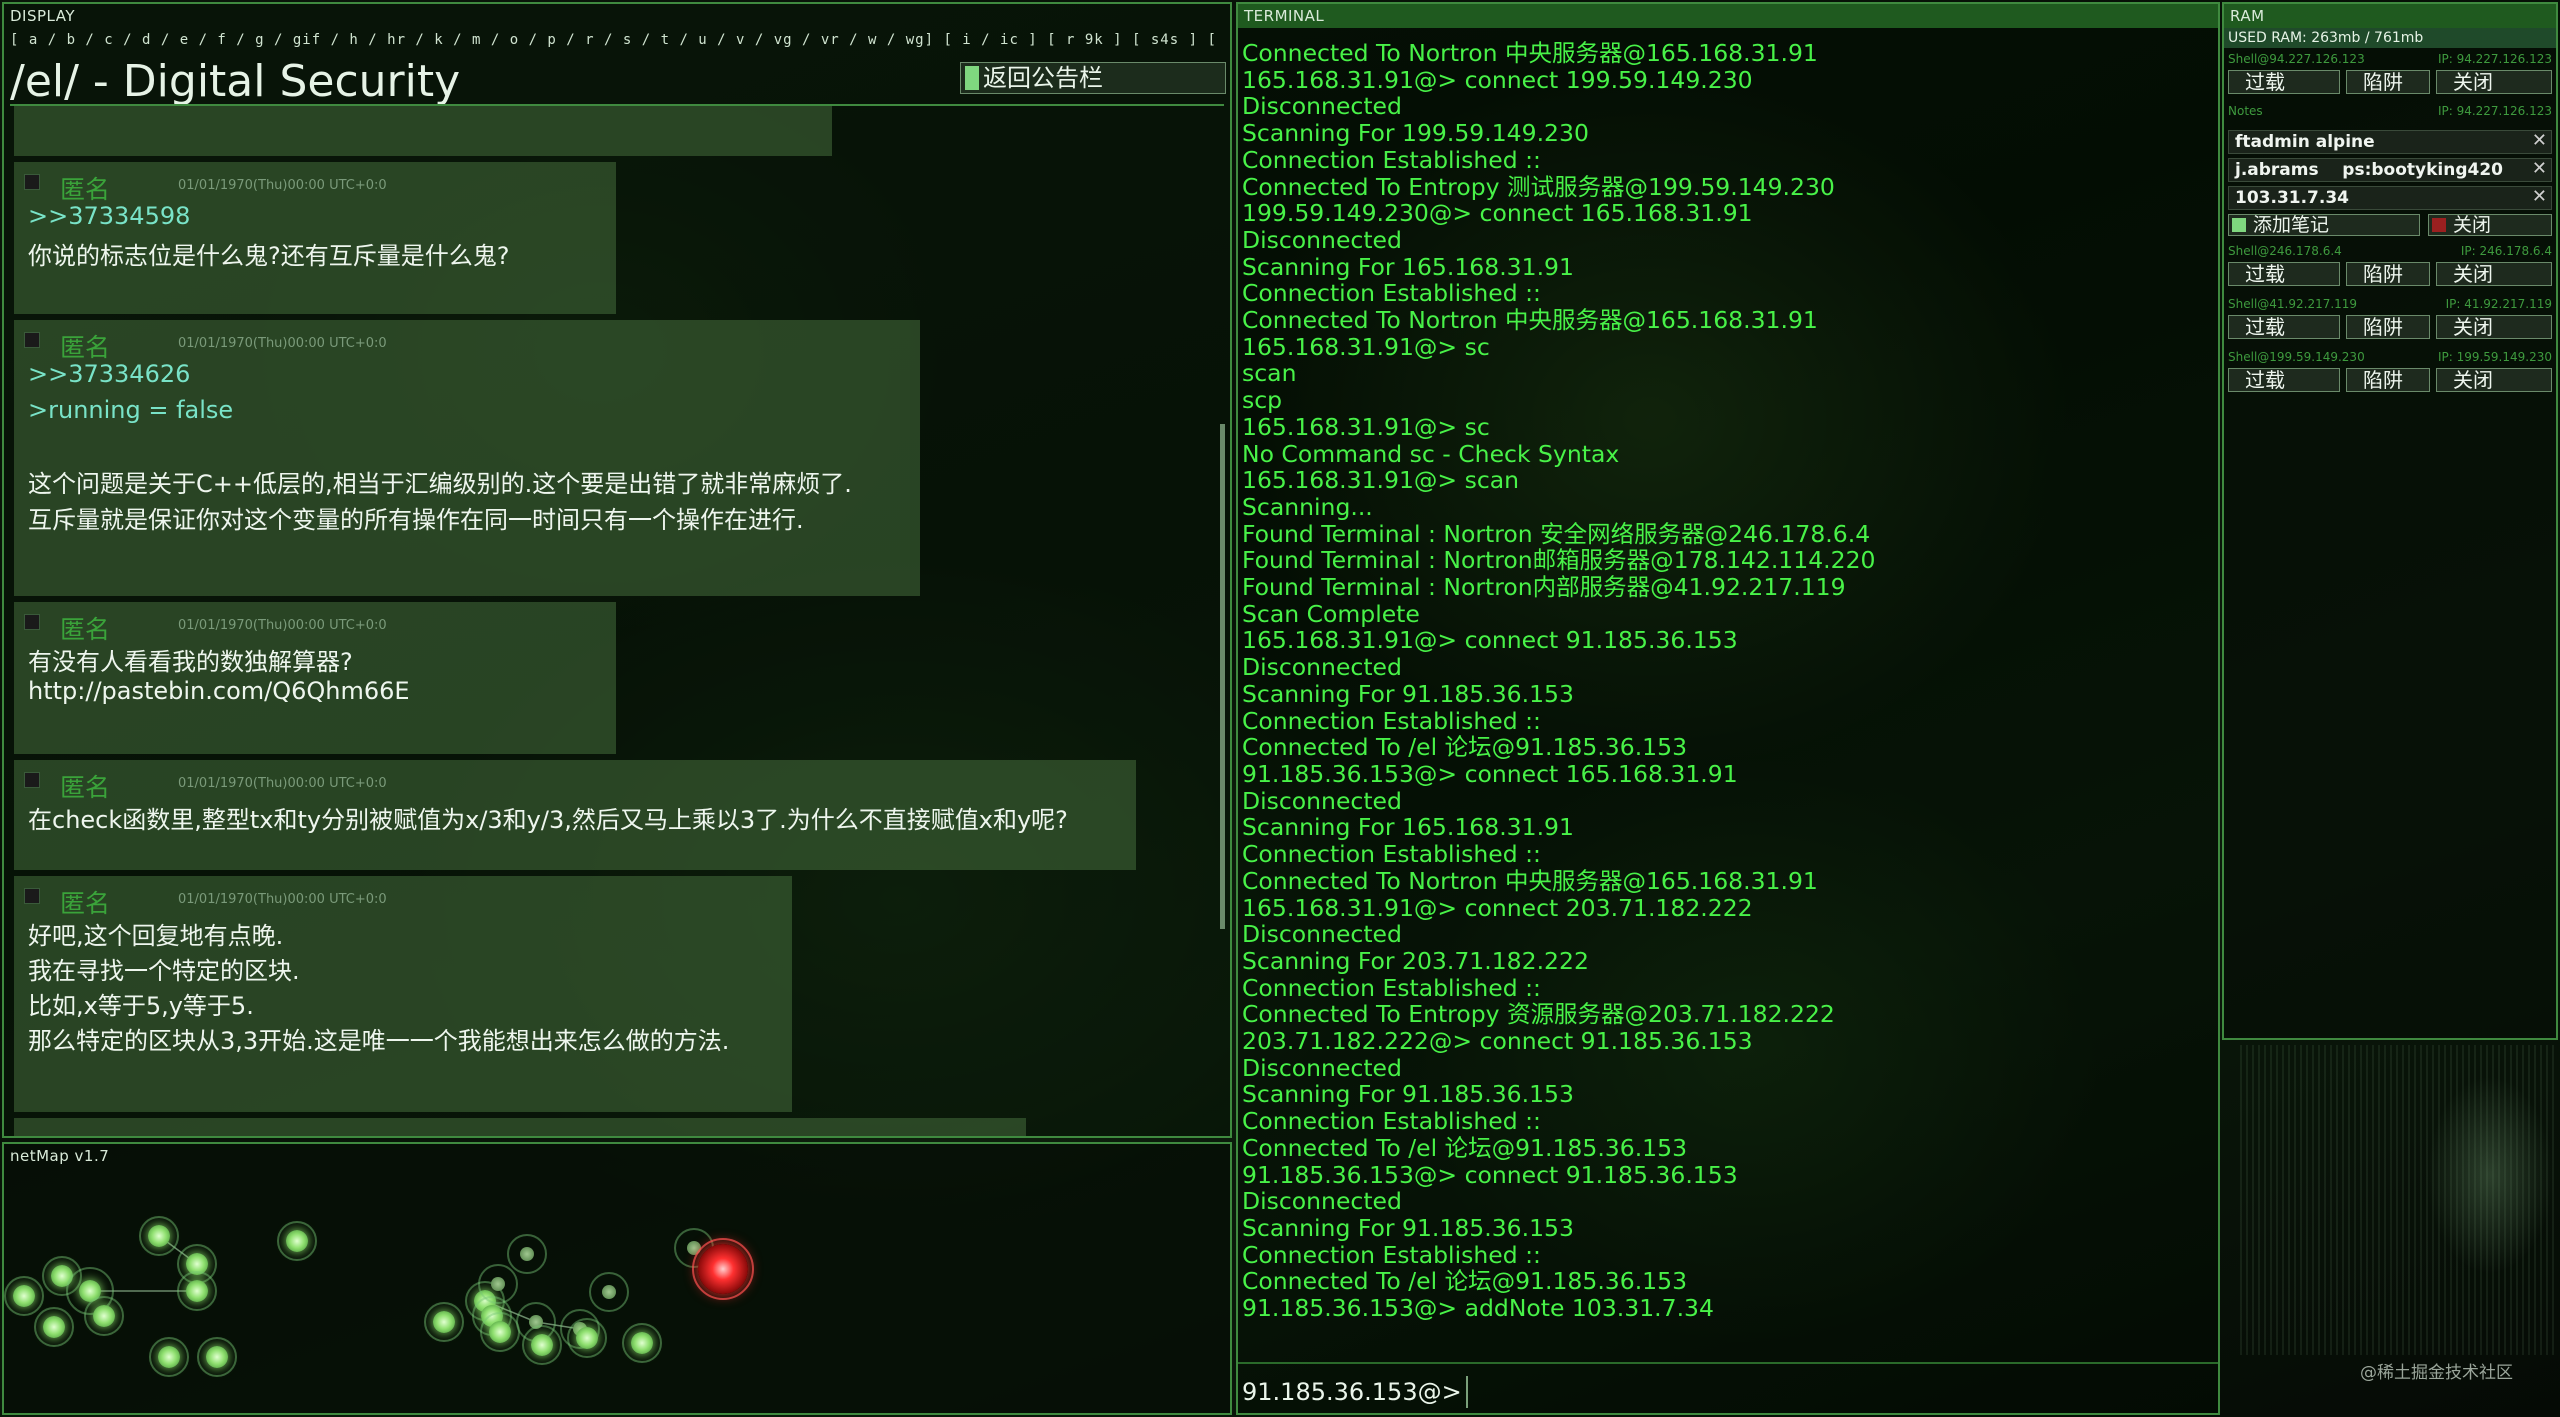 Image resolution: width=2560 pixels, height=1417 pixels. I want to click on terminal-line: Scanning For 199.59.149.230, so click(1415, 133).